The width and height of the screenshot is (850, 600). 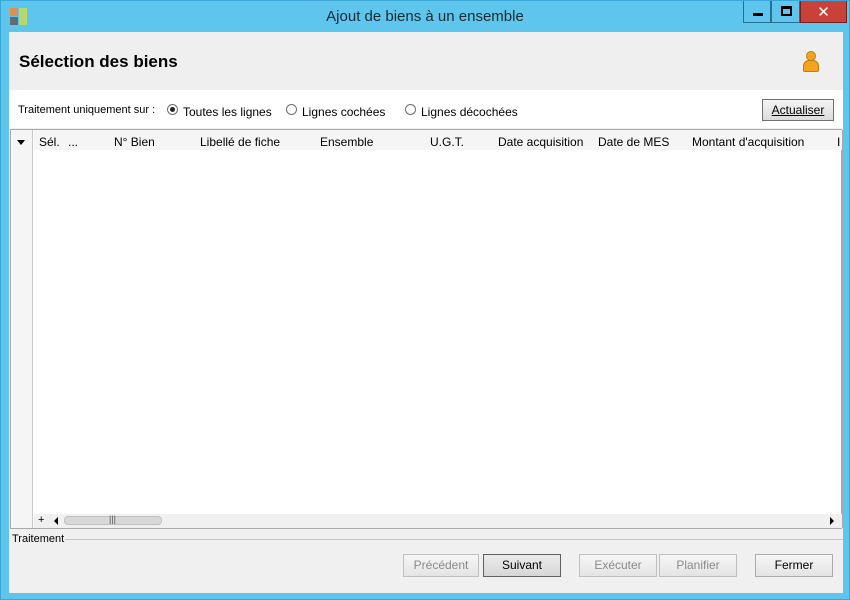 I want to click on scroll-thumb: |||, so click(x=113, y=519).